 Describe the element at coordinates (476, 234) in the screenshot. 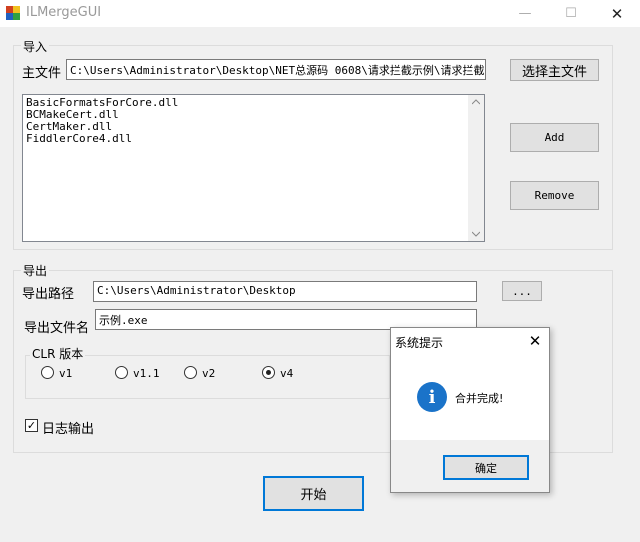

I see `scroll-down-icon` at that location.